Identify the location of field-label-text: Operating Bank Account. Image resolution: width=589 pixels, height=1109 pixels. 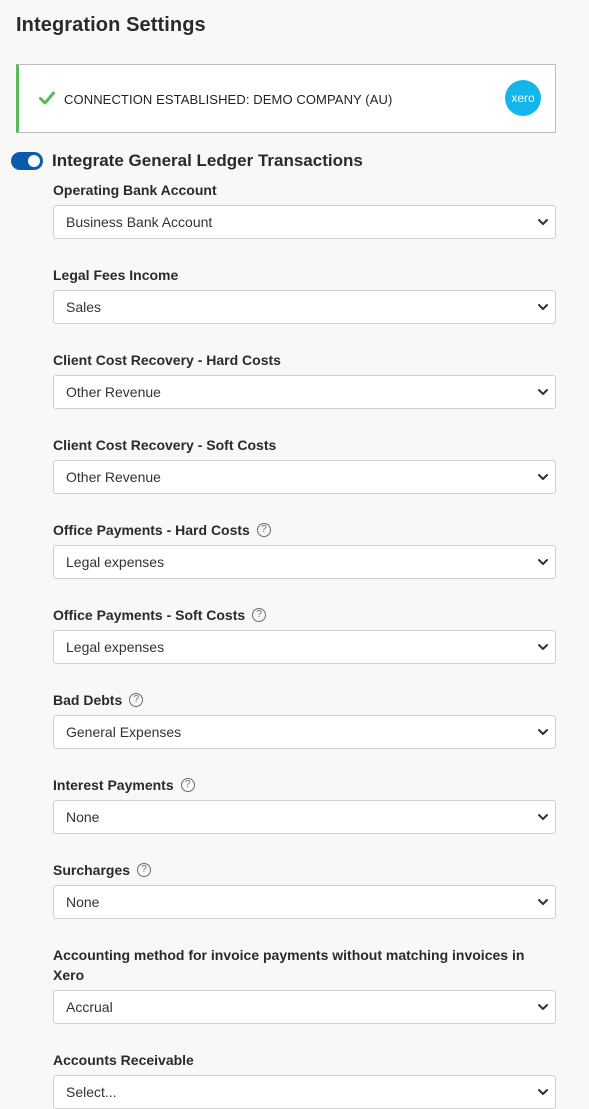
(135, 190).